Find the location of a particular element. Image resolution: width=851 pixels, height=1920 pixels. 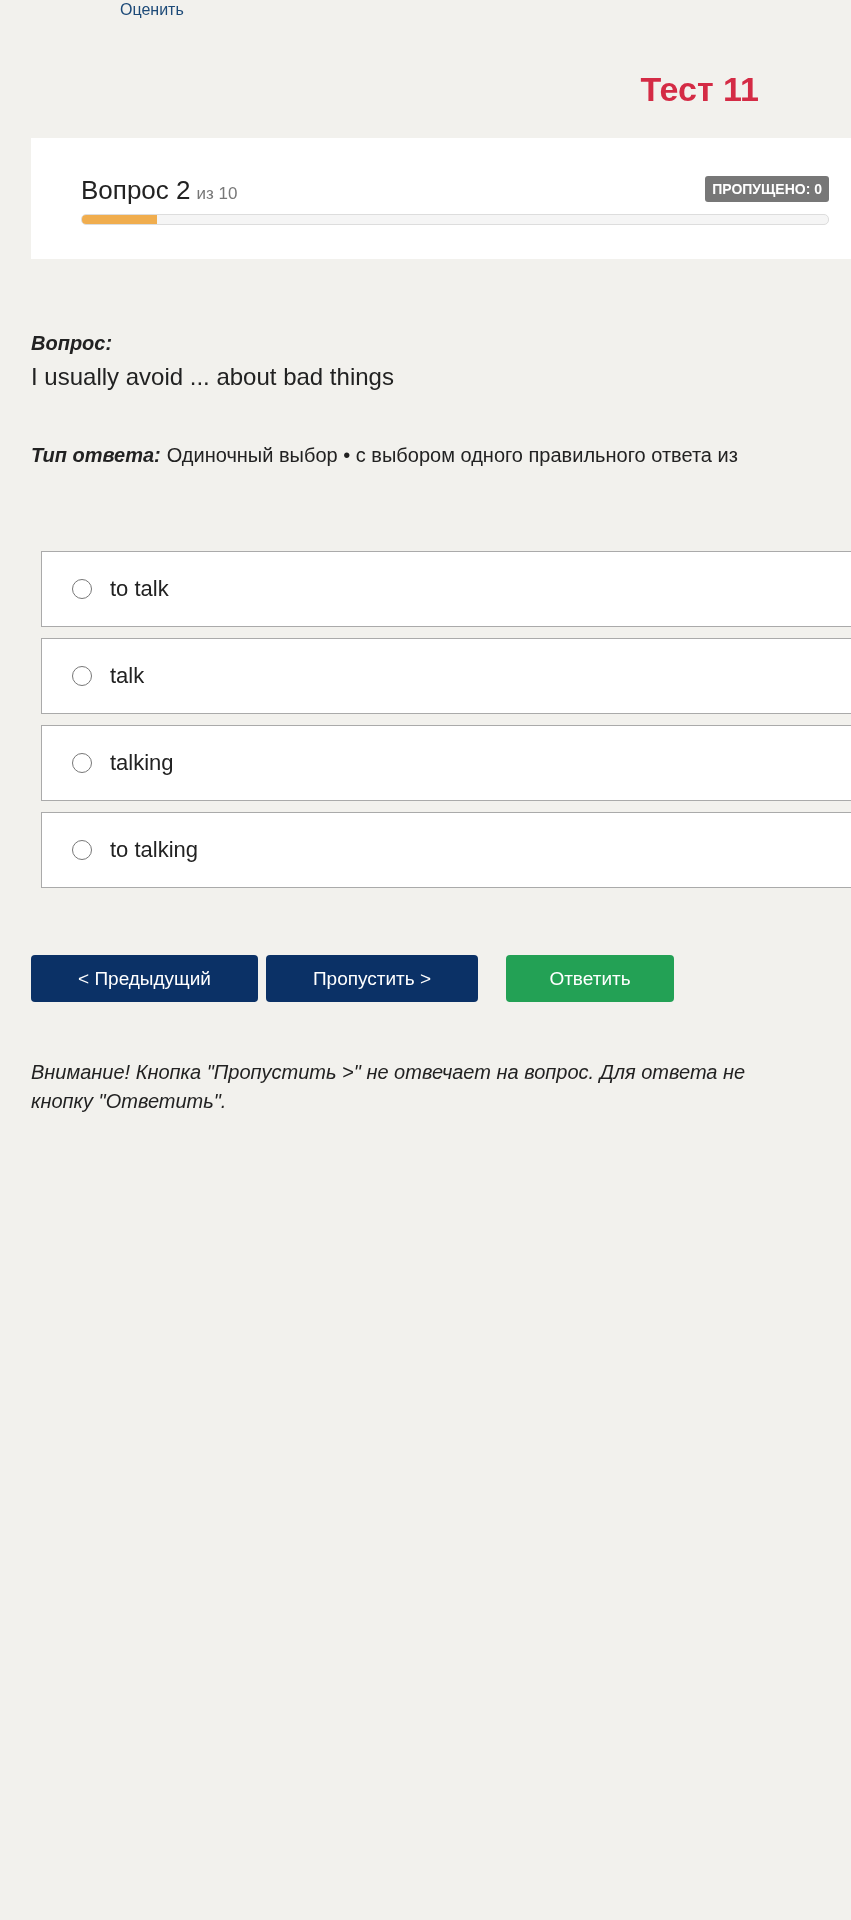

nav-button: < Предыдущий is located at coordinates (144, 978).